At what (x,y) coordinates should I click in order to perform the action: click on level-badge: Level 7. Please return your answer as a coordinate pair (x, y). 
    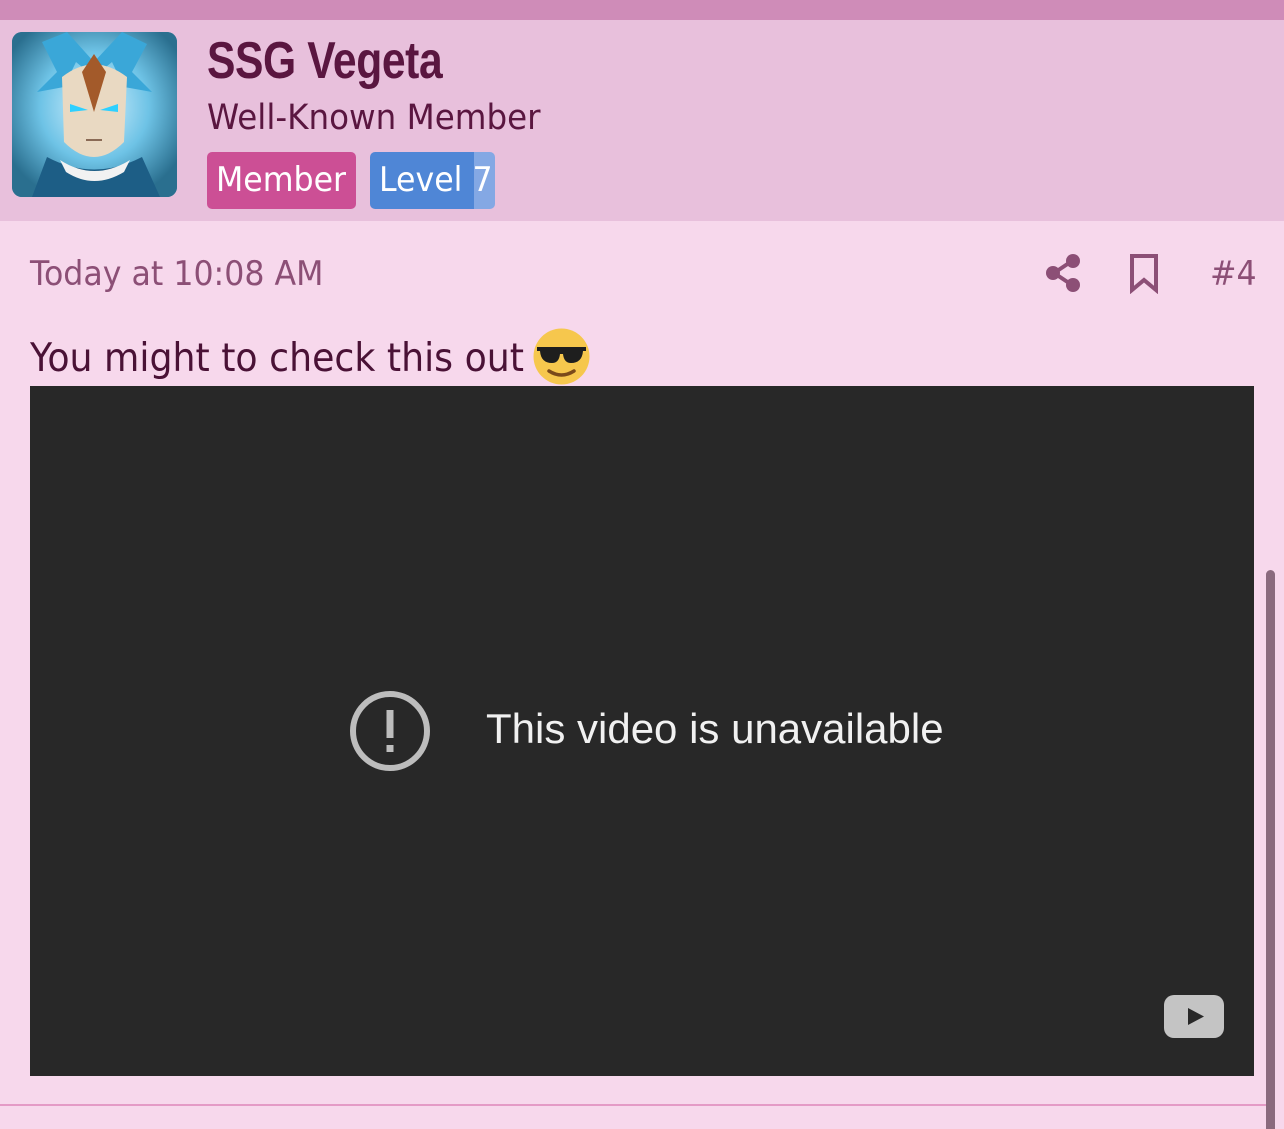
    Looking at the image, I should click on (432, 180).